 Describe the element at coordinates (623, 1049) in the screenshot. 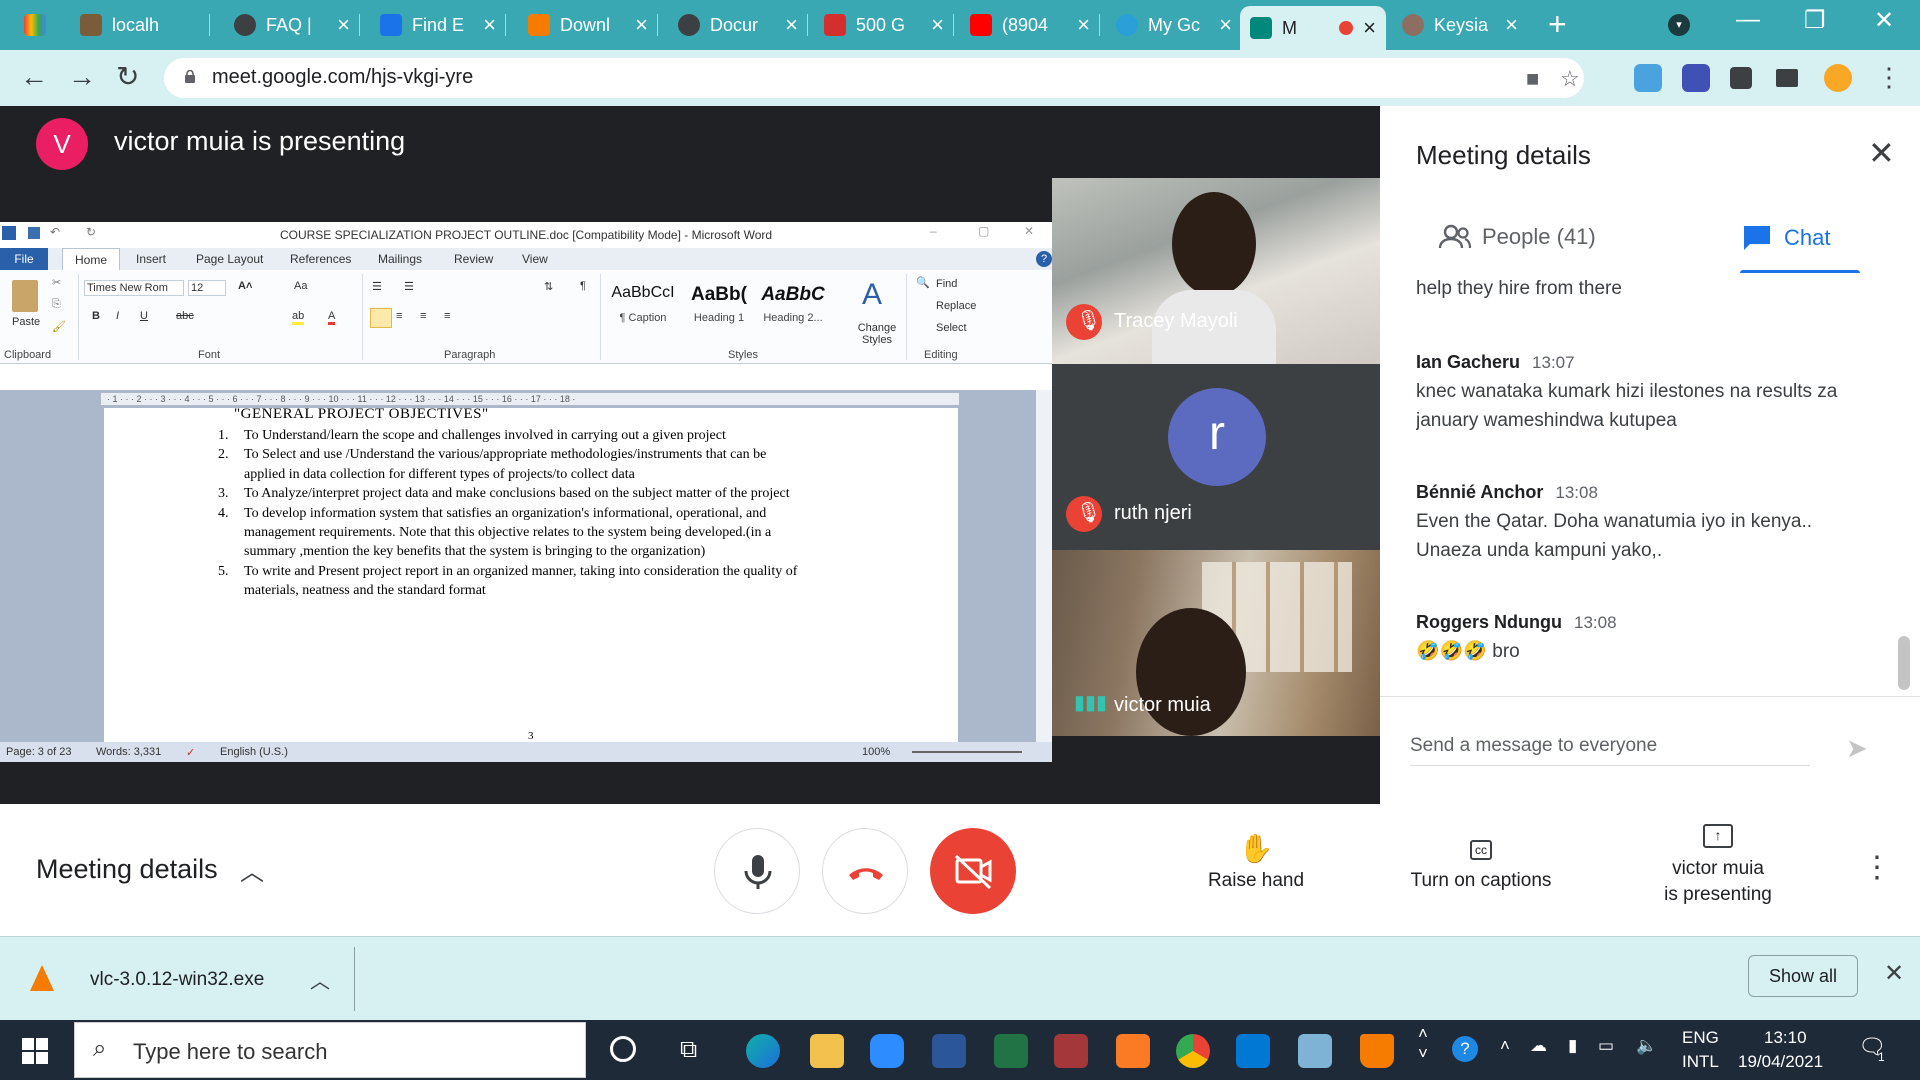

I see `cortana-icon` at that location.